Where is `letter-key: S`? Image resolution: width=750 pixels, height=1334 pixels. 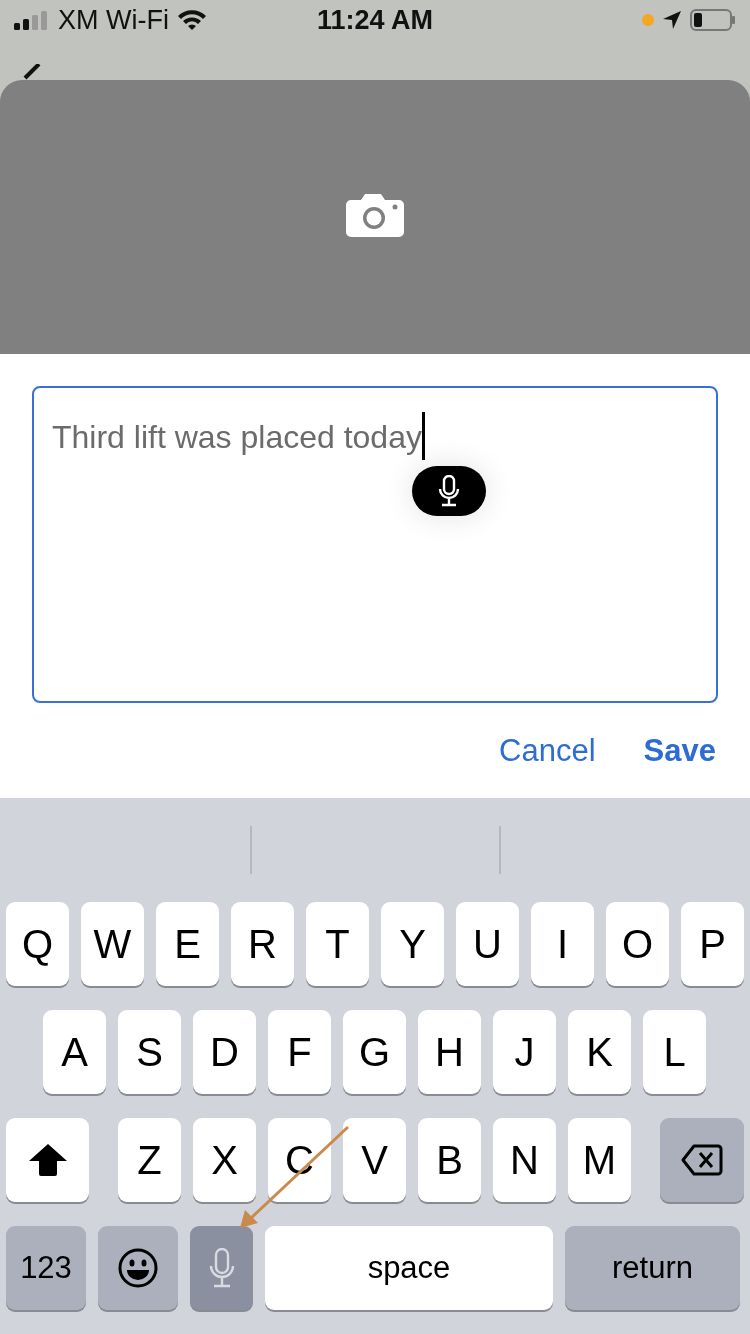
letter-key: S is located at coordinates (149, 1052).